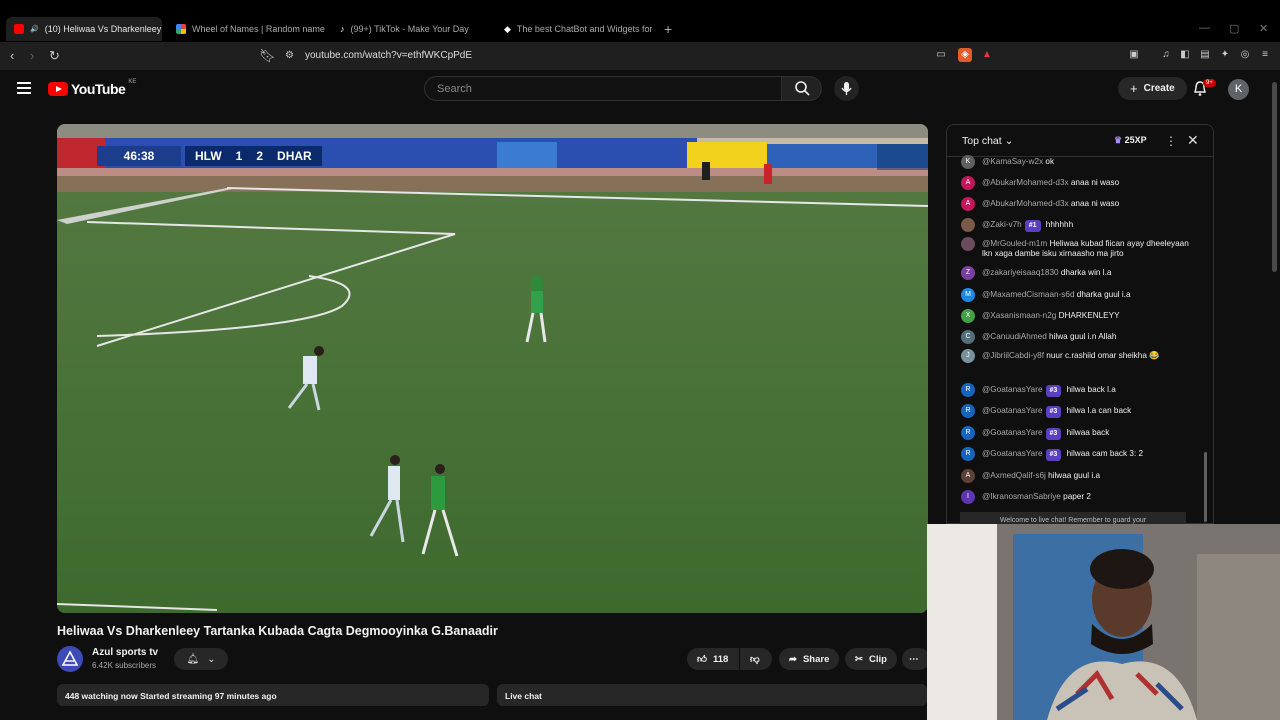 The width and height of the screenshot is (1280, 720). I want to click on chat-message-body: @zakariyeisaaq1830 dharka win l.a, so click(1046, 272).